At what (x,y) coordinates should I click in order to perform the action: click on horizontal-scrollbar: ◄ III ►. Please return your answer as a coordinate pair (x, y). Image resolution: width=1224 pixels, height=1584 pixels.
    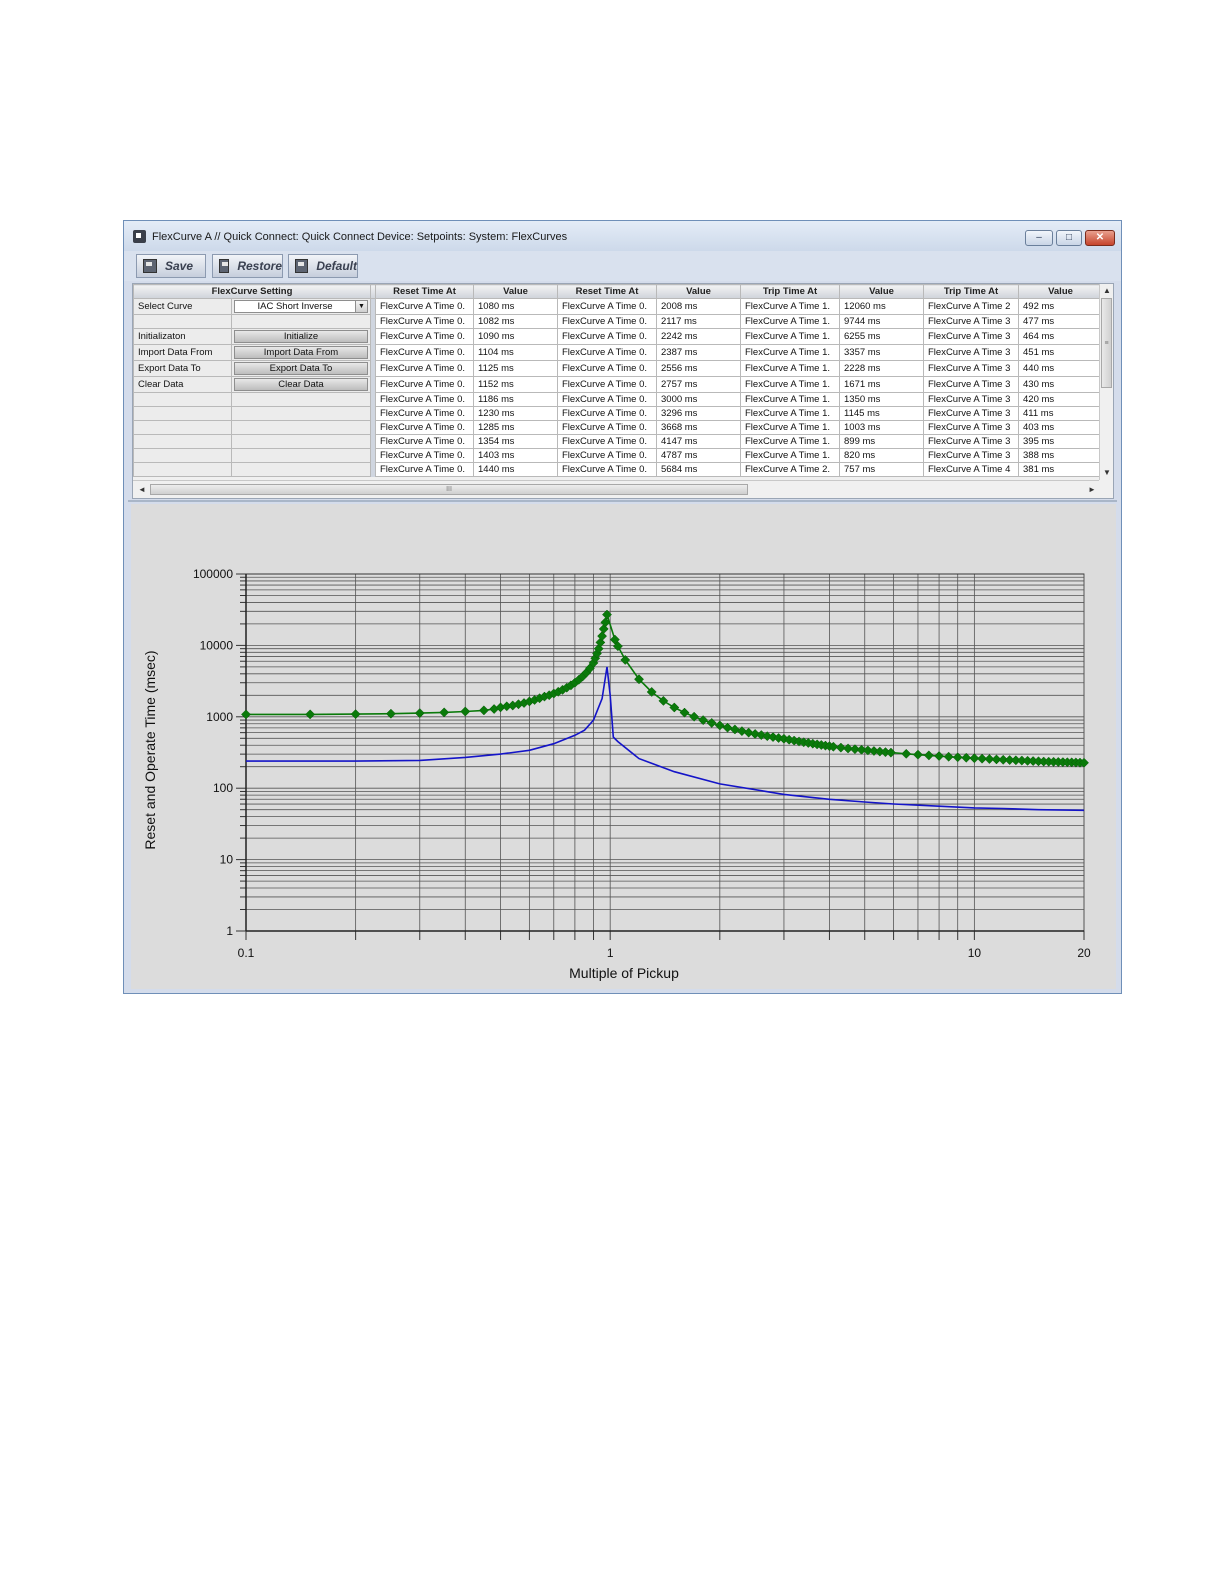
    Looking at the image, I should click on (616, 489).